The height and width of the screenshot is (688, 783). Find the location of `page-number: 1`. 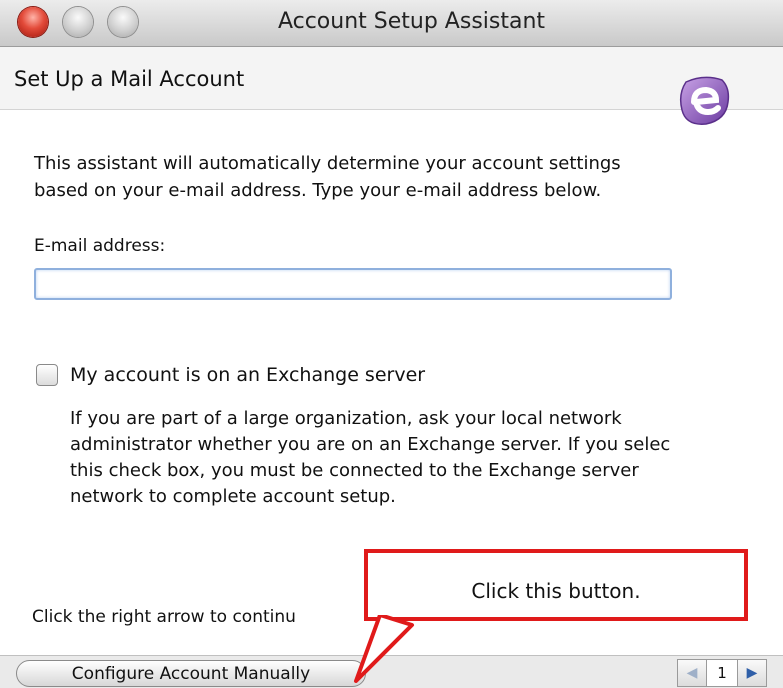

page-number: 1 is located at coordinates (722, 673).